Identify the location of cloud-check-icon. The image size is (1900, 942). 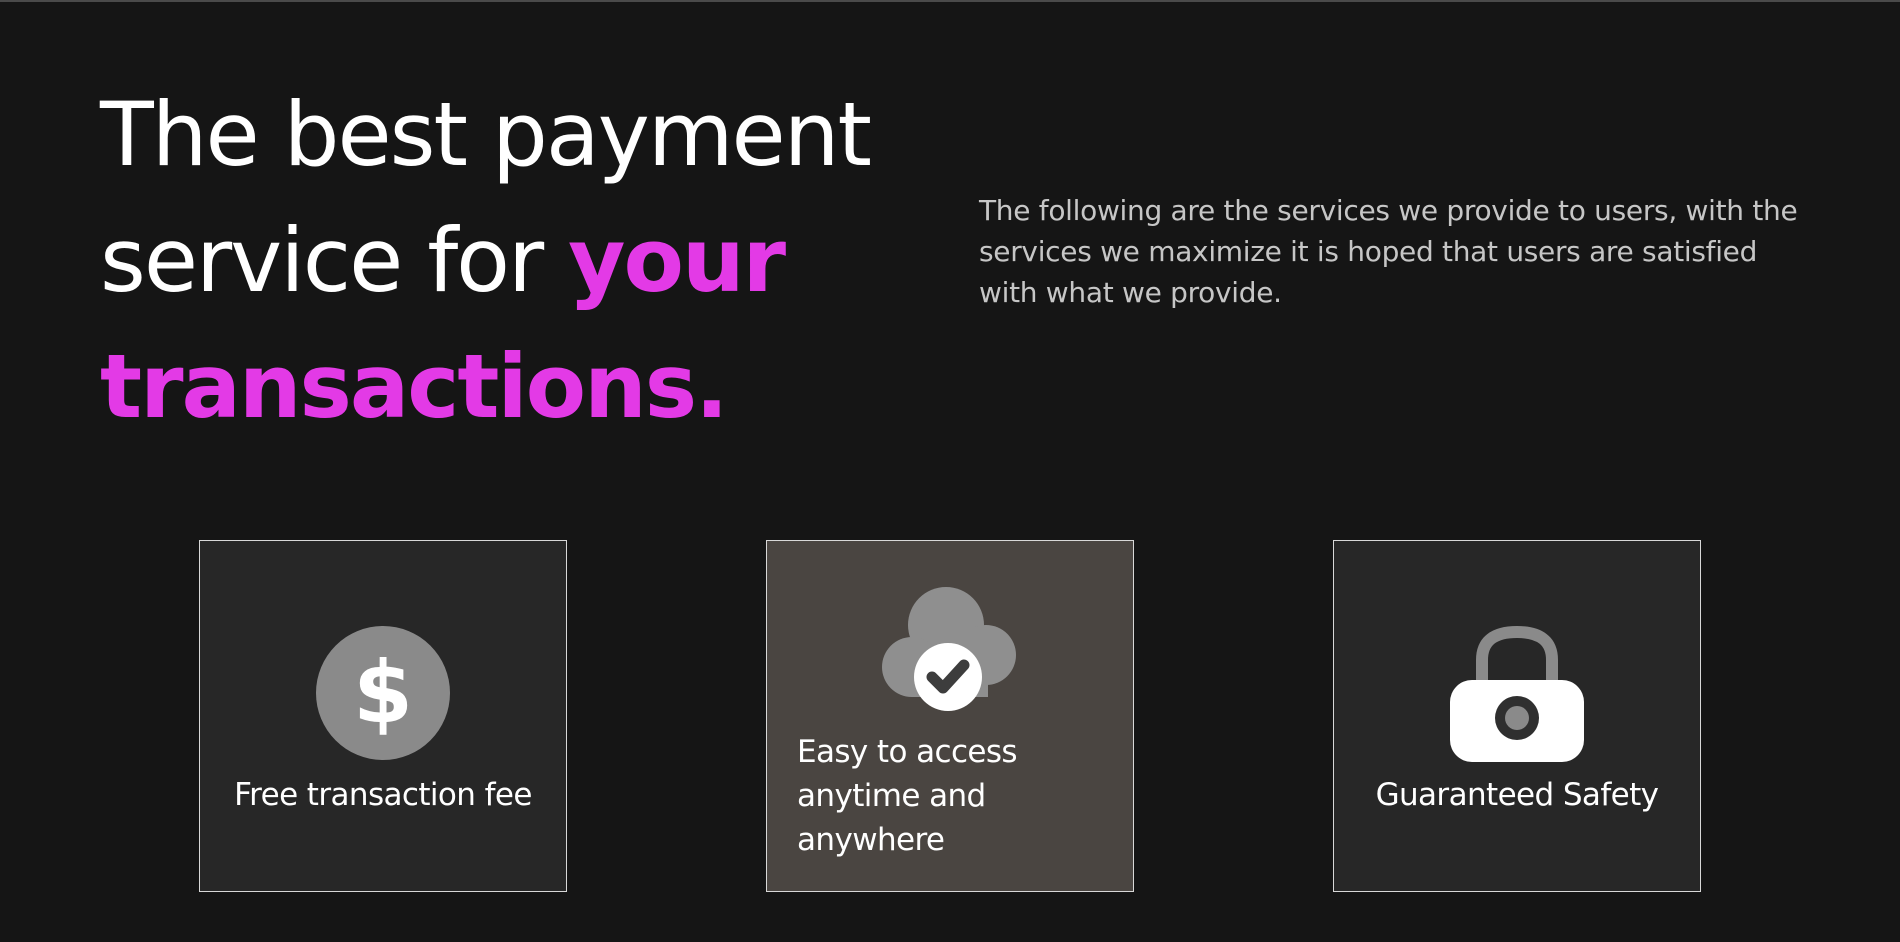
(949, 649).